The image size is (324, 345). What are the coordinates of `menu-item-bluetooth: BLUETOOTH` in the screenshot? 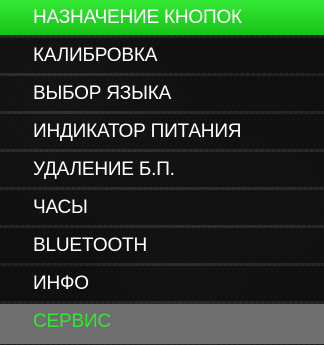 It's located at (162, 245).